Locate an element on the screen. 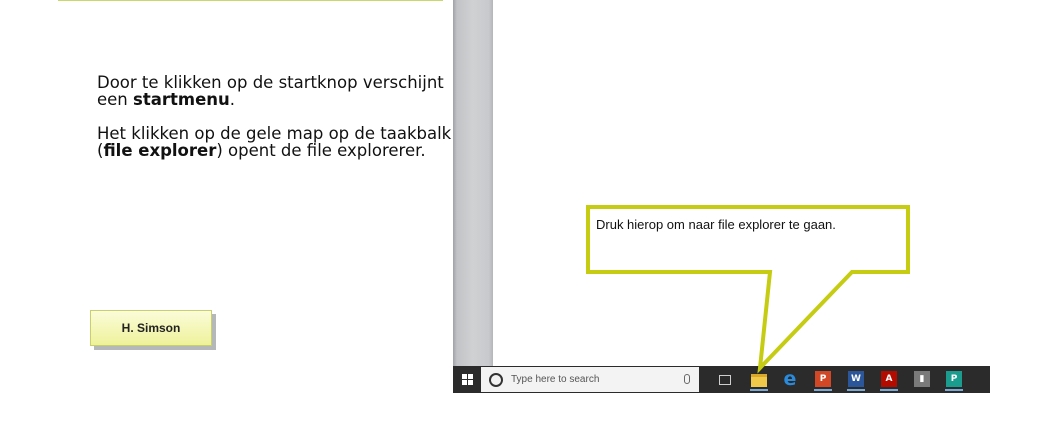  callout-shape is located at coordinates (748, 289).